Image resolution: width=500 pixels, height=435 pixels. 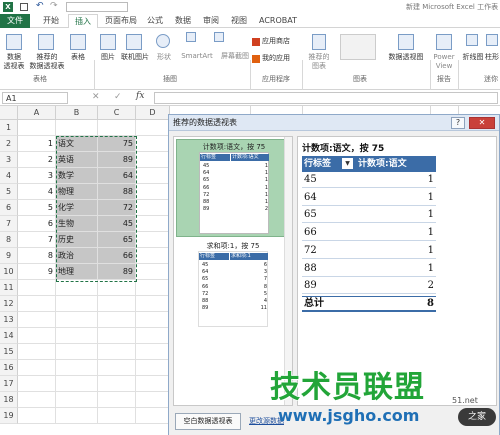 What do you see at coordinates (256, 59) in the screenshot?
I see `my-apps-icon` at bounding box center [256, 59].